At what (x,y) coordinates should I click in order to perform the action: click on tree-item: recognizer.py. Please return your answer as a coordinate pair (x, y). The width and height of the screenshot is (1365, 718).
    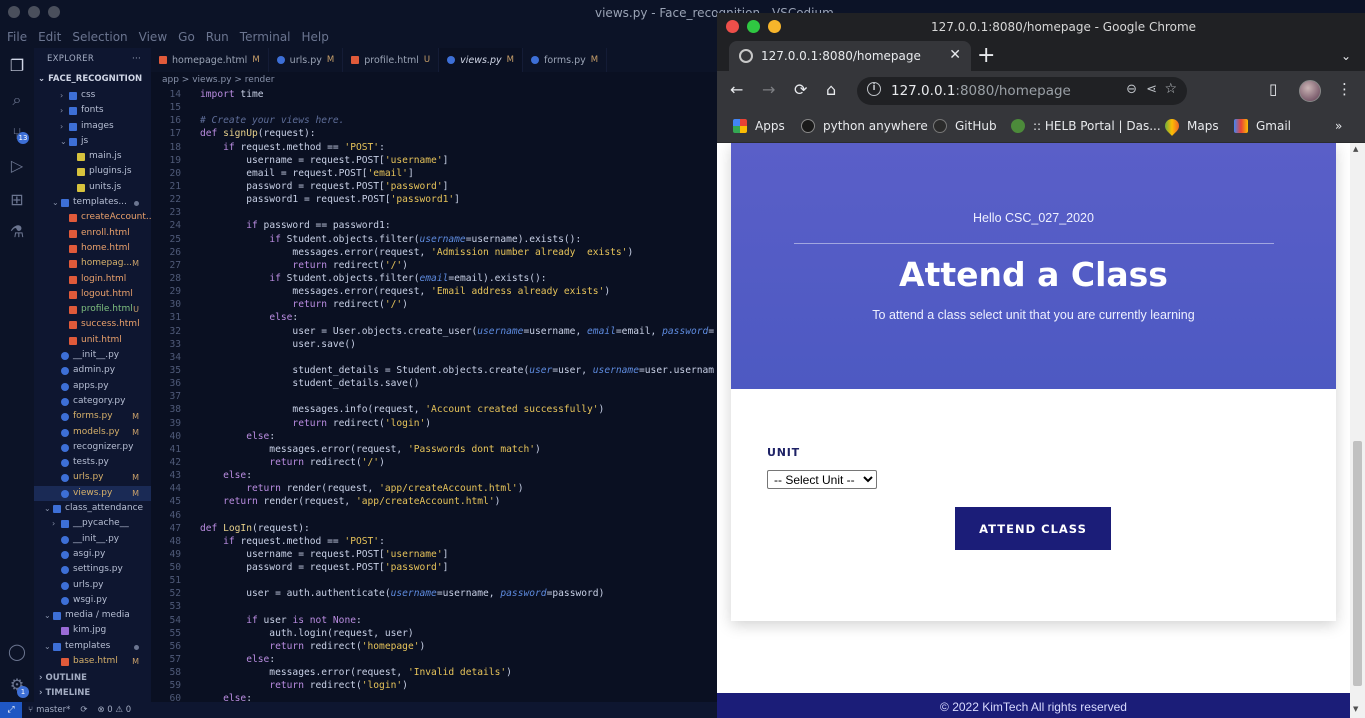
    Looking at the image, I should click on (92, 447).